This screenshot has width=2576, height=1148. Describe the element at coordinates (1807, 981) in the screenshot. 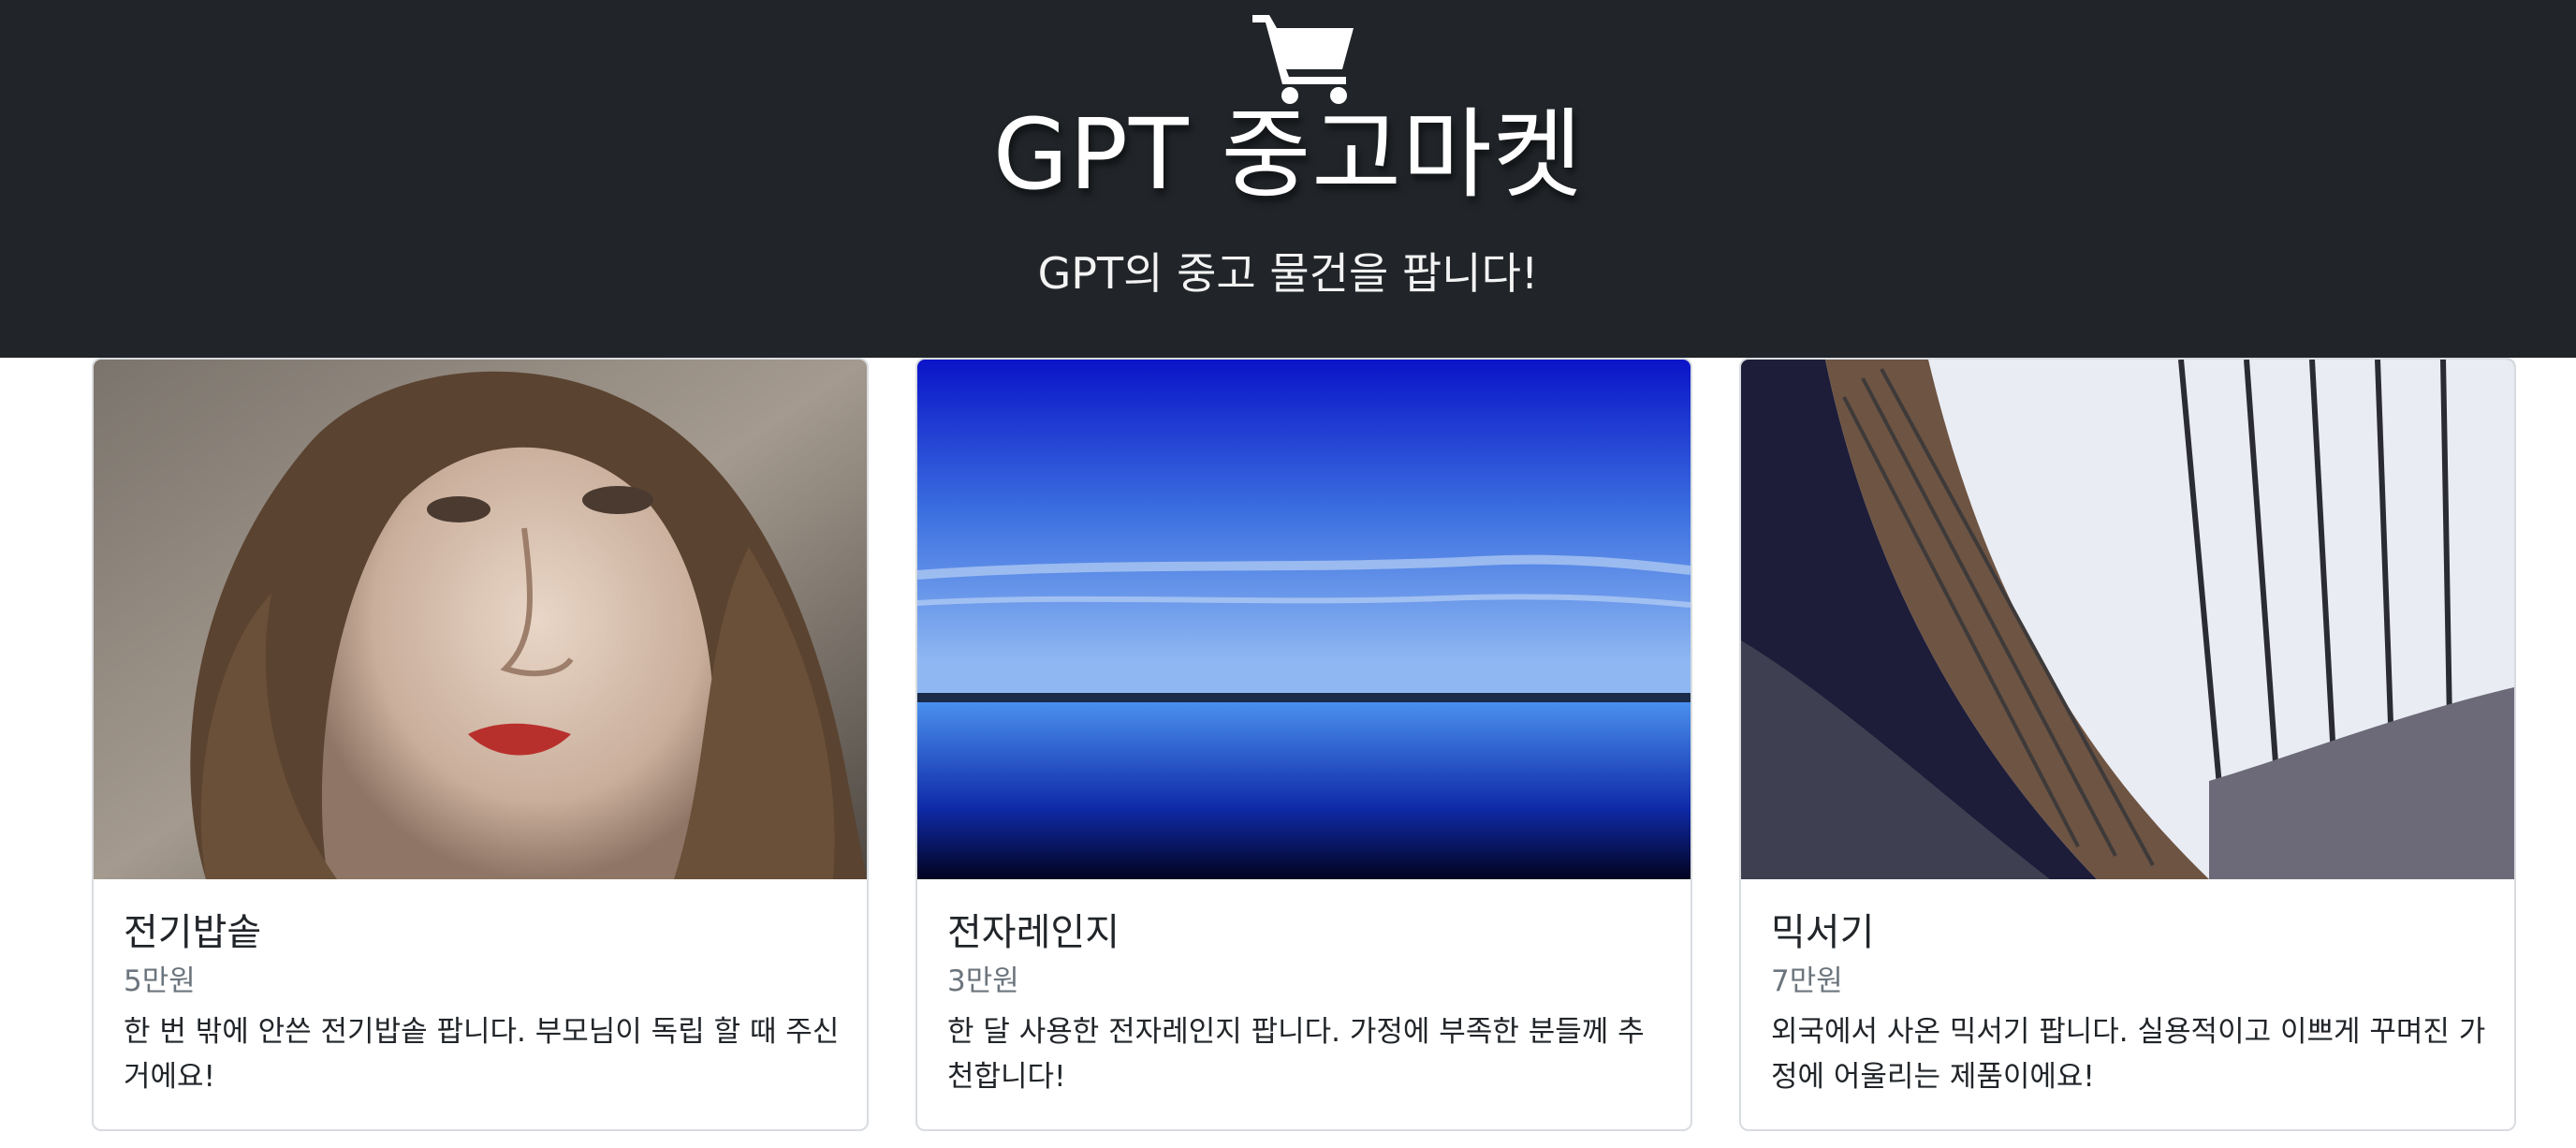

I see `product-price: 7만원` at that location.